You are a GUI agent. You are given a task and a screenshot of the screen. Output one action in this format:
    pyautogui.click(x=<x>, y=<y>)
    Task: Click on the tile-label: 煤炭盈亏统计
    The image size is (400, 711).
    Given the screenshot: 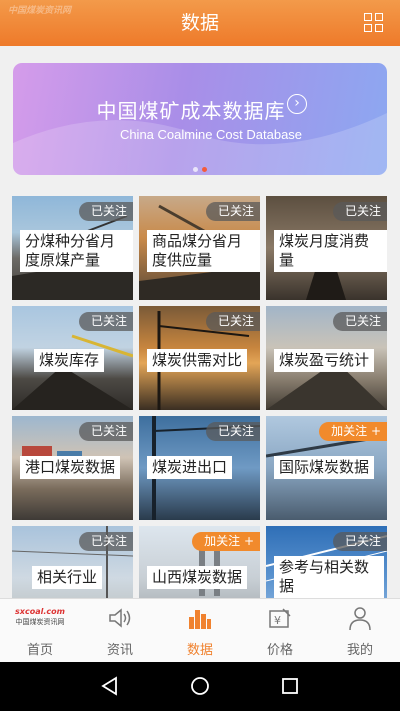 What is the action you would take?
    pyautogui.click(x=324, y=360)
    